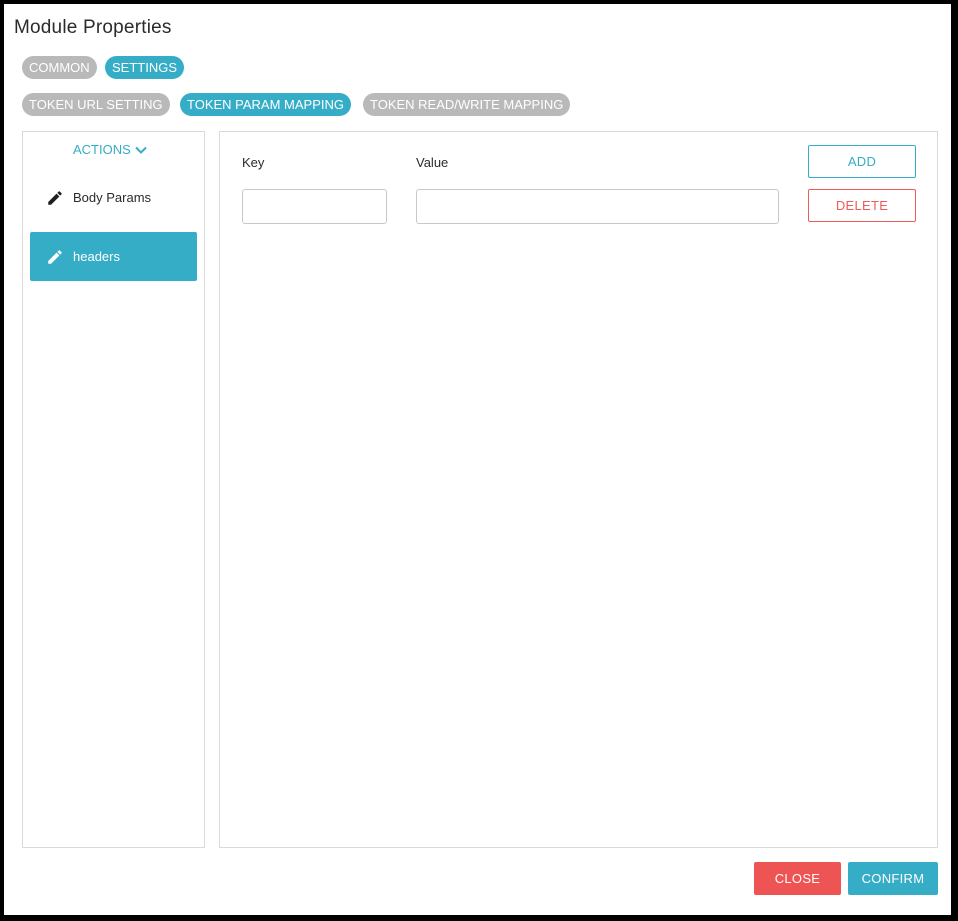 The height and width of the screenshot is (921, 958). I want to click on value-column-label: Value, so click(432, 162).